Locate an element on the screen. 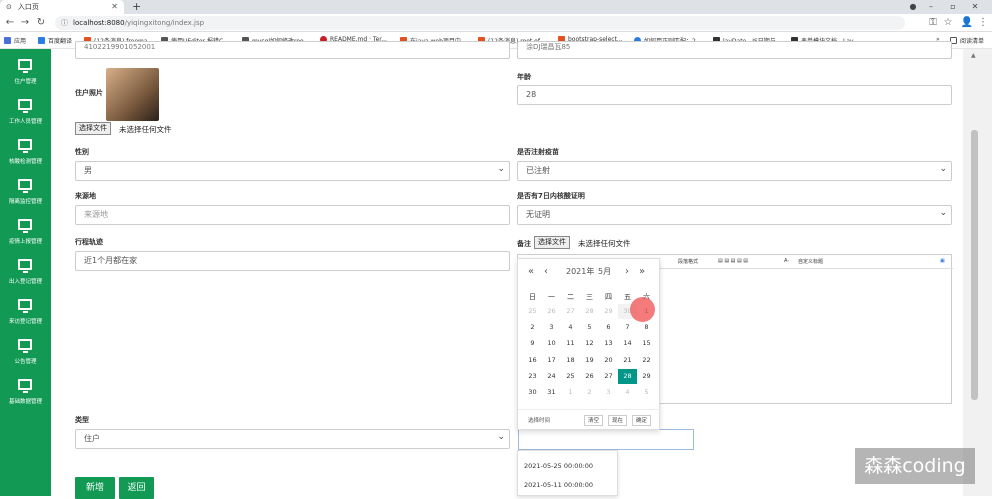 This screenshot has height=499, width=992. click-indicator is located at coordinates (642, 309).